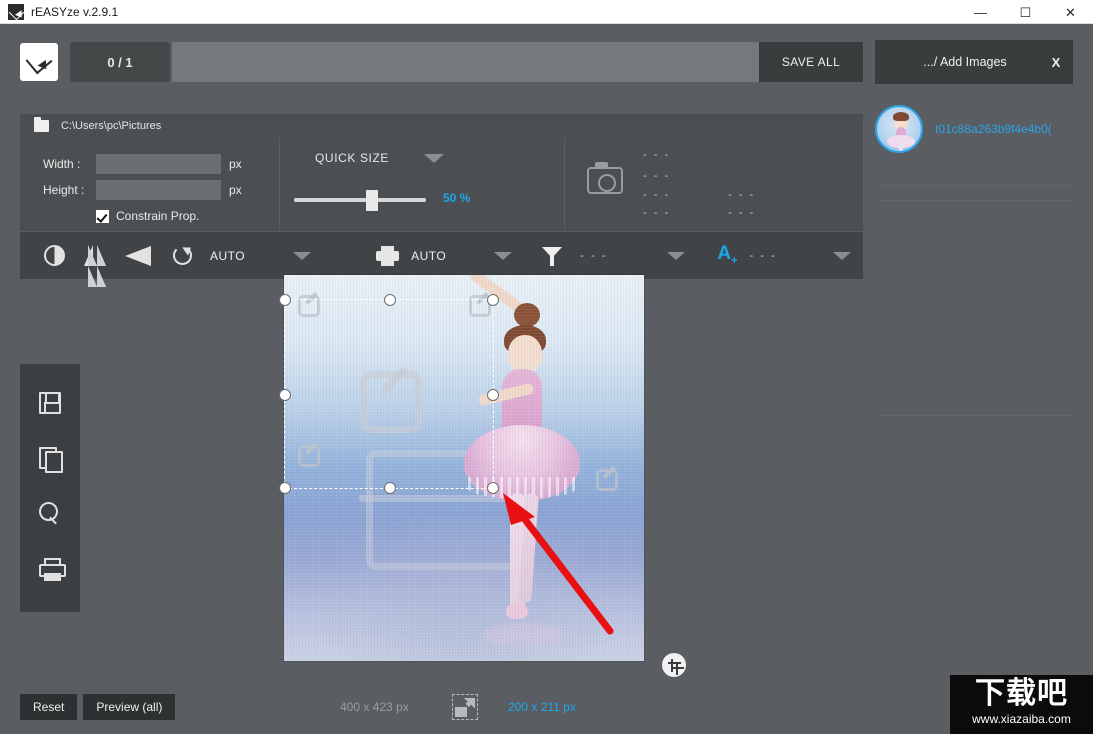  Describe the element at coordinates (993, 129) in the screenshot. I see `image-file-name: t01c88a263b9f4e4b0(` at that location.